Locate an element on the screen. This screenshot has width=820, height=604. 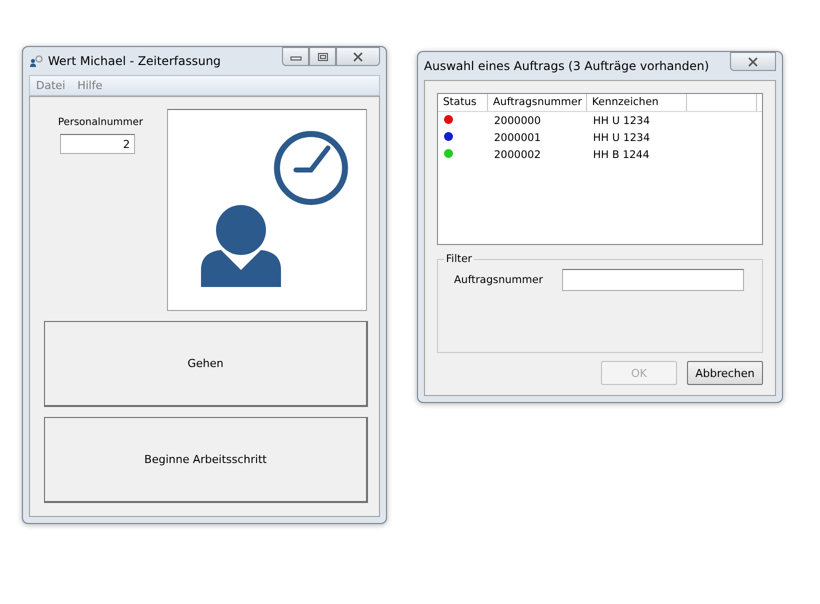
table-cell-text: 2000002 is located at coordinates (517, 154).